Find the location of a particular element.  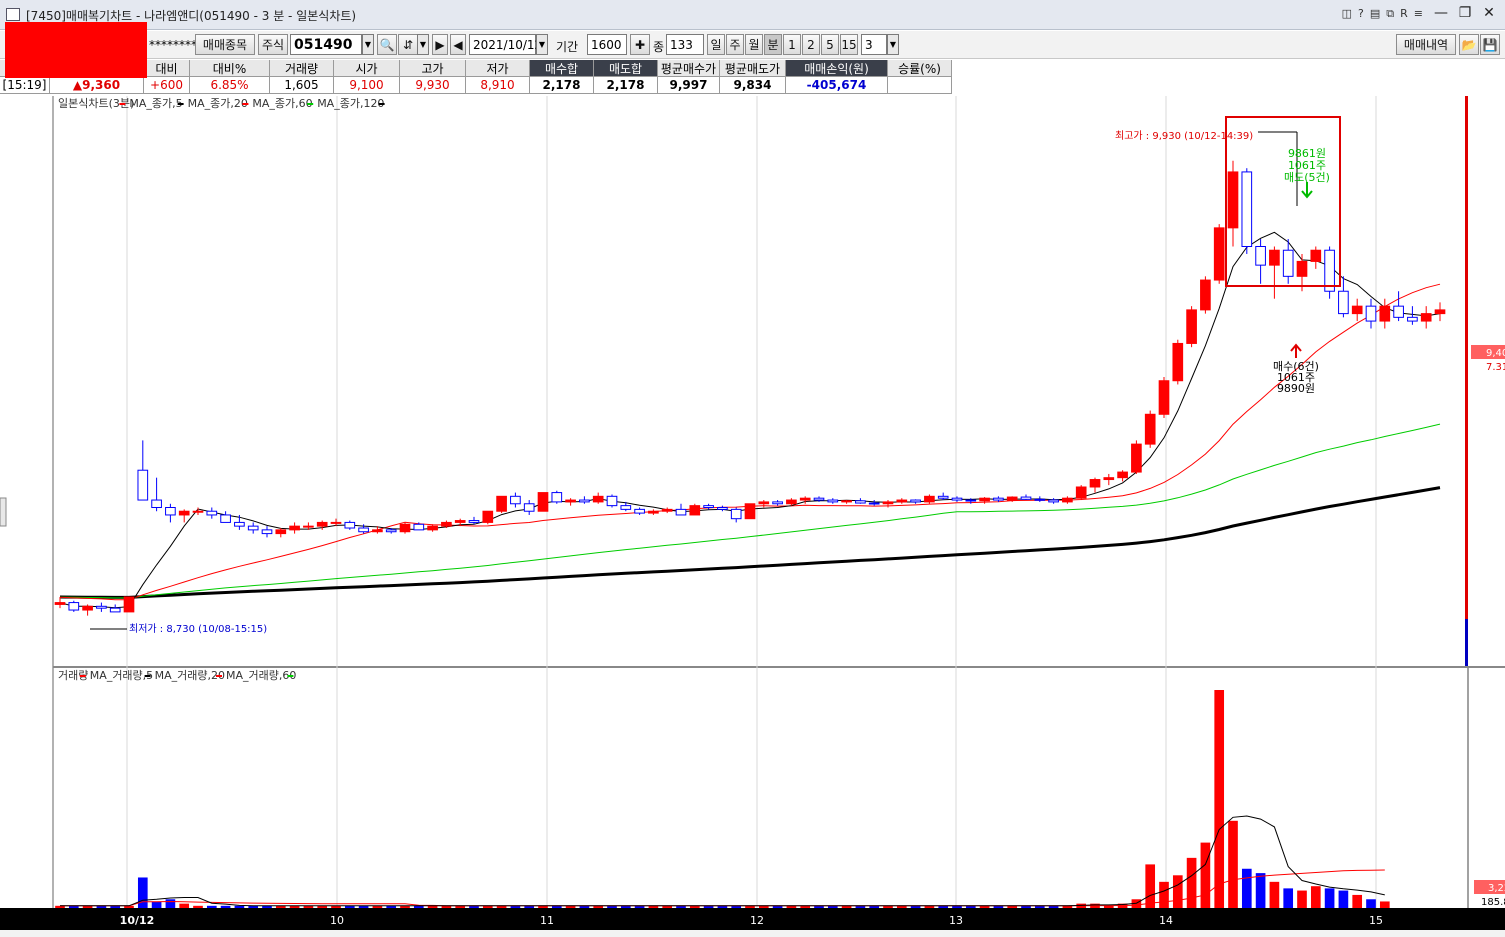

period-button-1: 주 is located at coordinates (735, 44).